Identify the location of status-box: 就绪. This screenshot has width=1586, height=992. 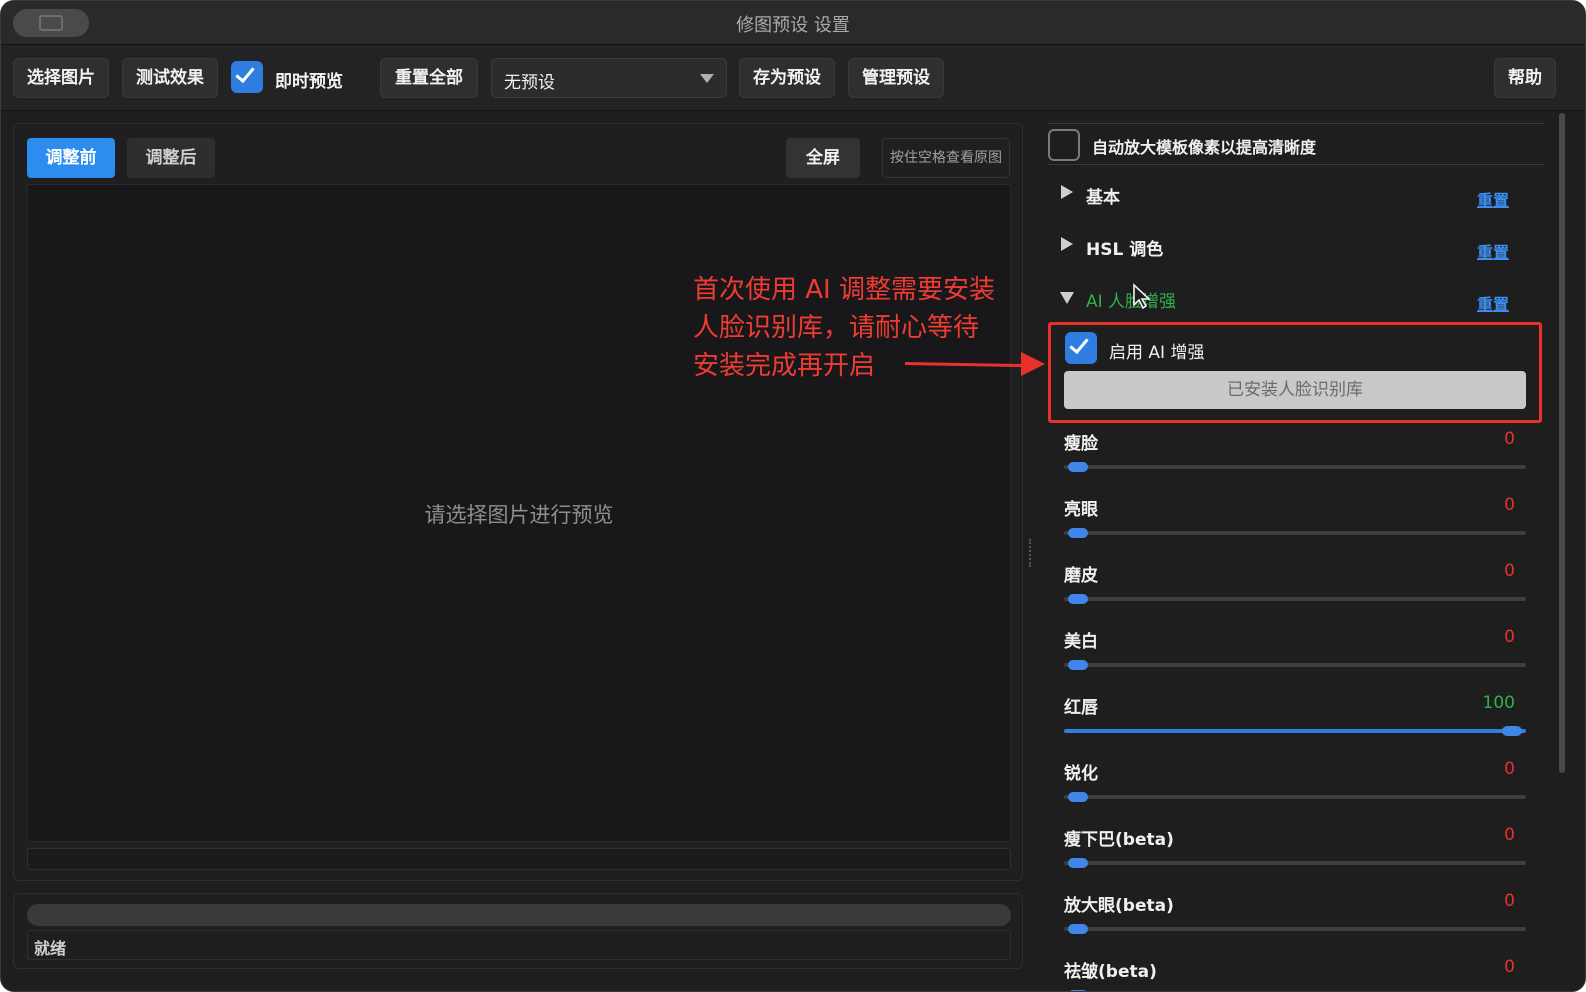
(519, 945).